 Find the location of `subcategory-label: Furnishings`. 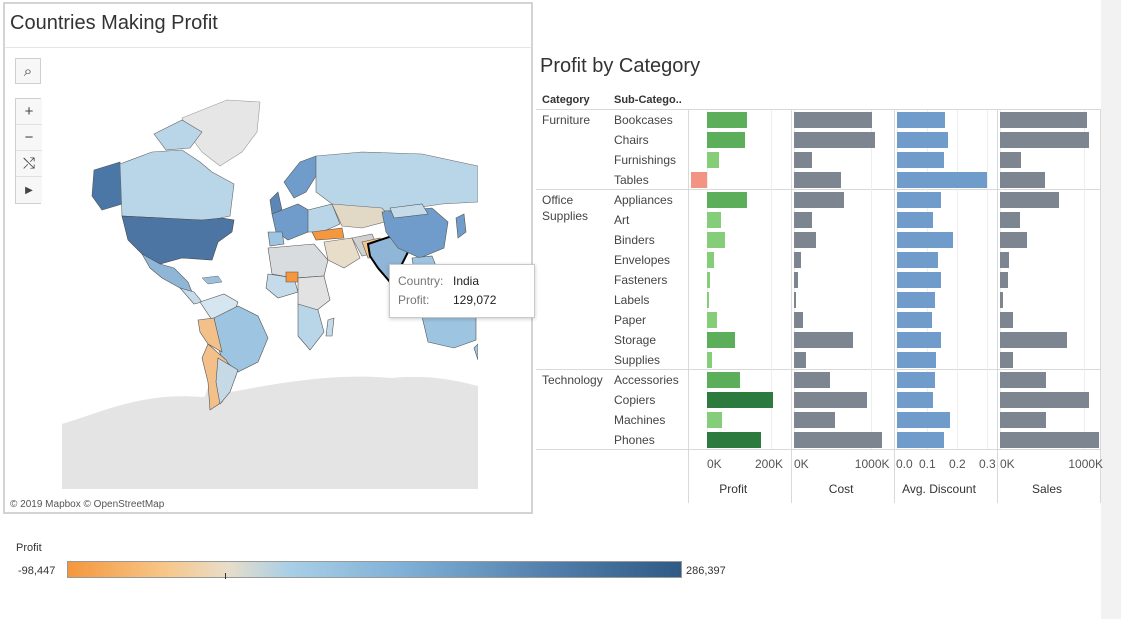

subcategory-label: Furnishings is located at coordinates (645, 160).